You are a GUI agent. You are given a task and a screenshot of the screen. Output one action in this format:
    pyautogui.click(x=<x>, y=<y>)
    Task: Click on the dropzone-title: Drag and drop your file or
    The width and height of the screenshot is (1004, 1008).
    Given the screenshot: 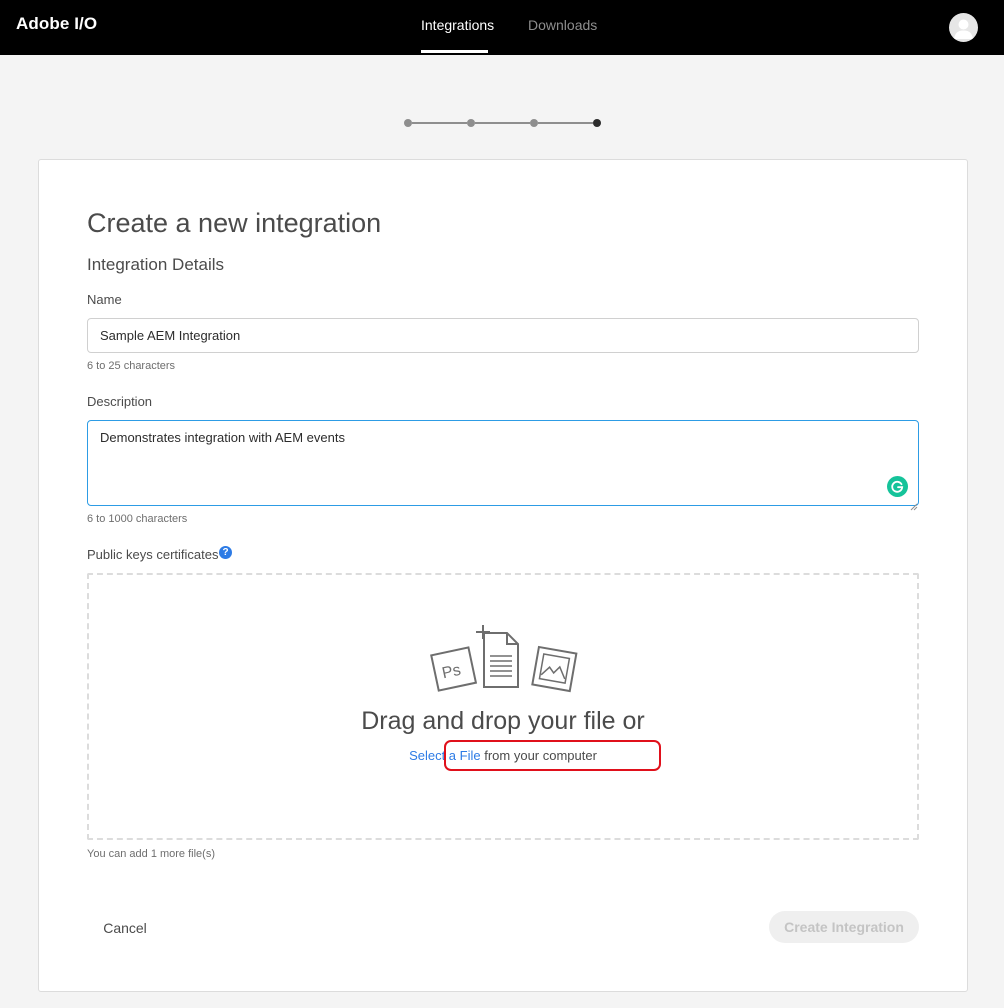 What is the action you would take?
    pyautogui.click(x=503, y=721)
    